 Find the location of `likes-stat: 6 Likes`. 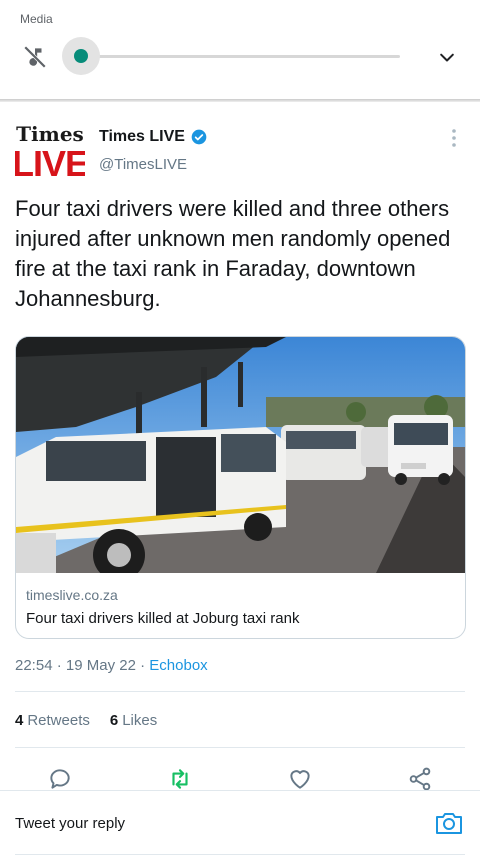

likes-stat: 6 Likes is located at coordinates (133, 720).